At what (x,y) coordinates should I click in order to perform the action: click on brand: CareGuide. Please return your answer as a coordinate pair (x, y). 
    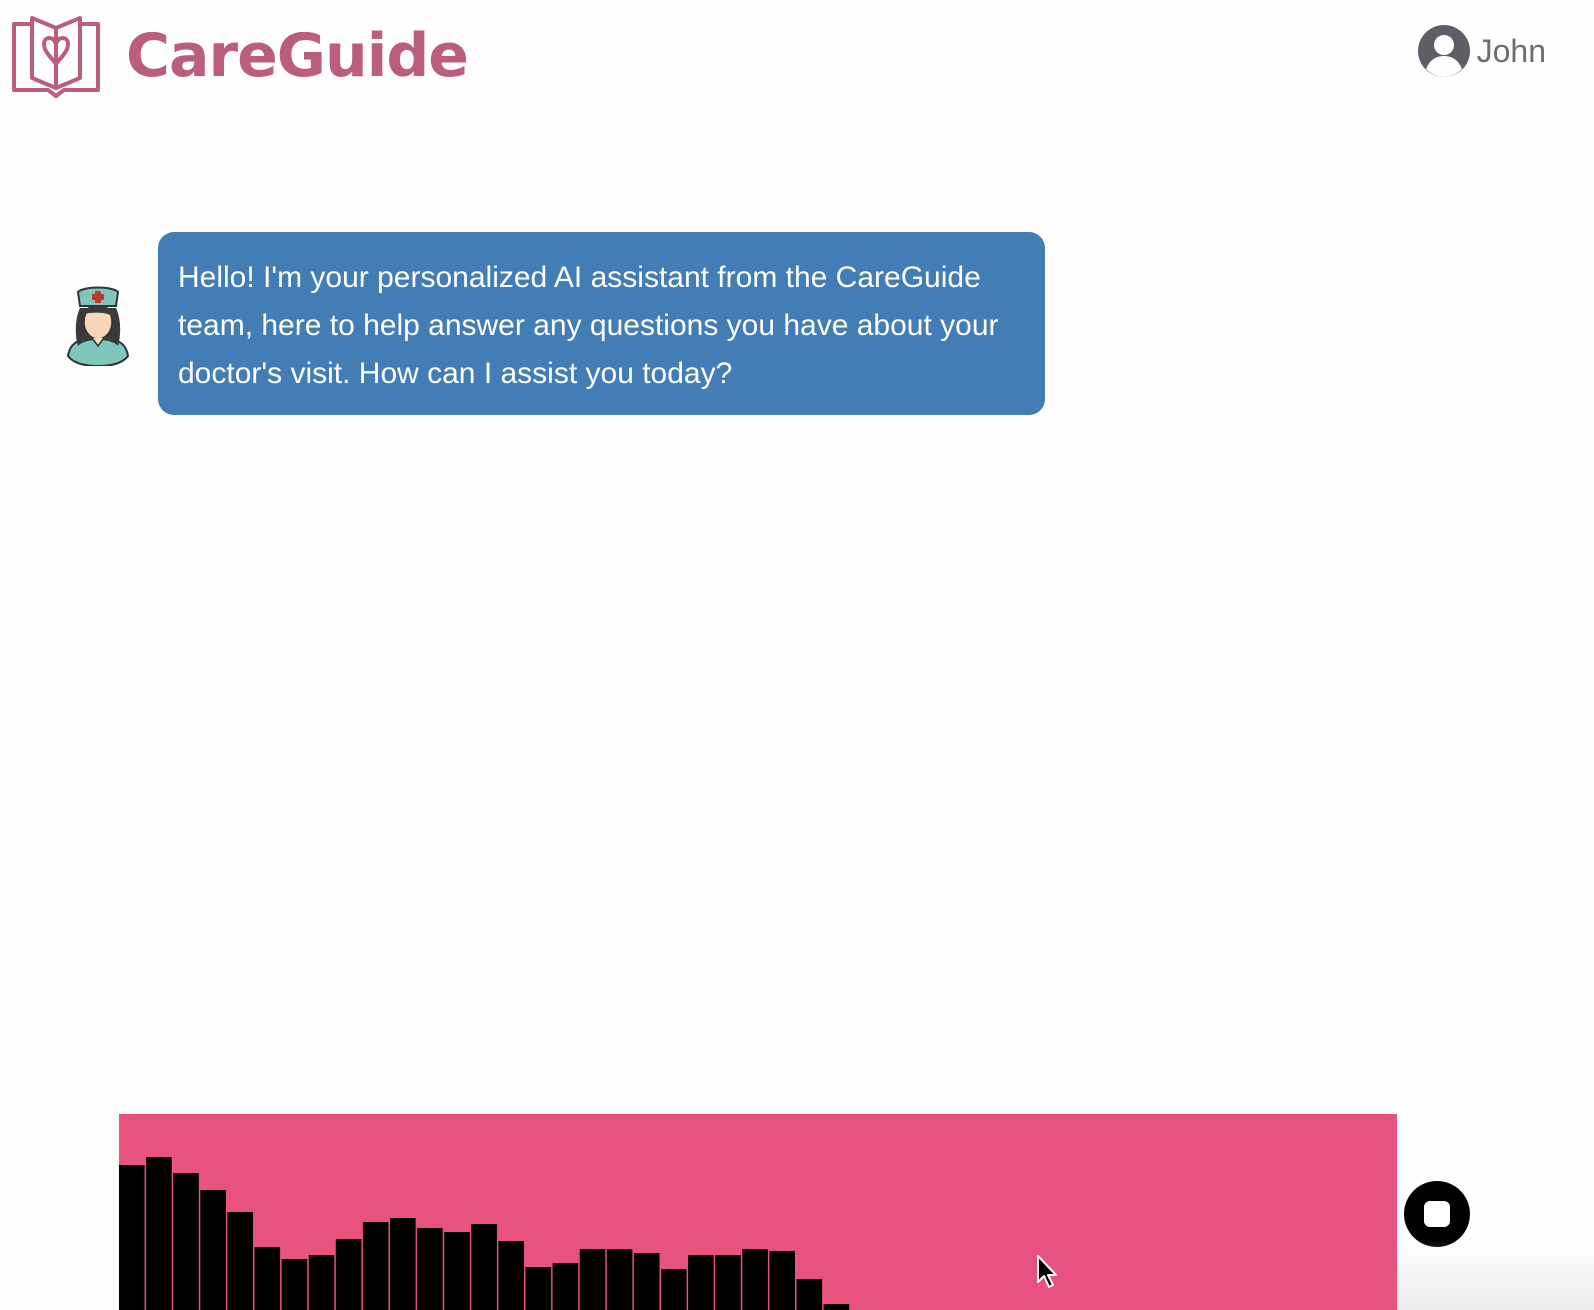
    Looking at the image, I should click on (238, 56).